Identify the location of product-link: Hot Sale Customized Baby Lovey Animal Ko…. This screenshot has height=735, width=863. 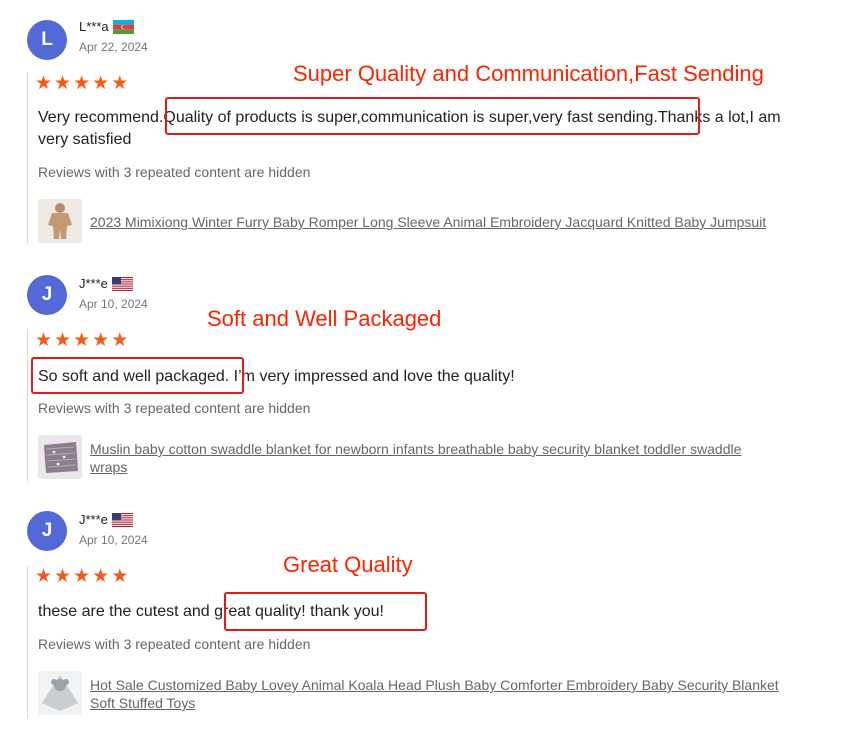
(434, 685).